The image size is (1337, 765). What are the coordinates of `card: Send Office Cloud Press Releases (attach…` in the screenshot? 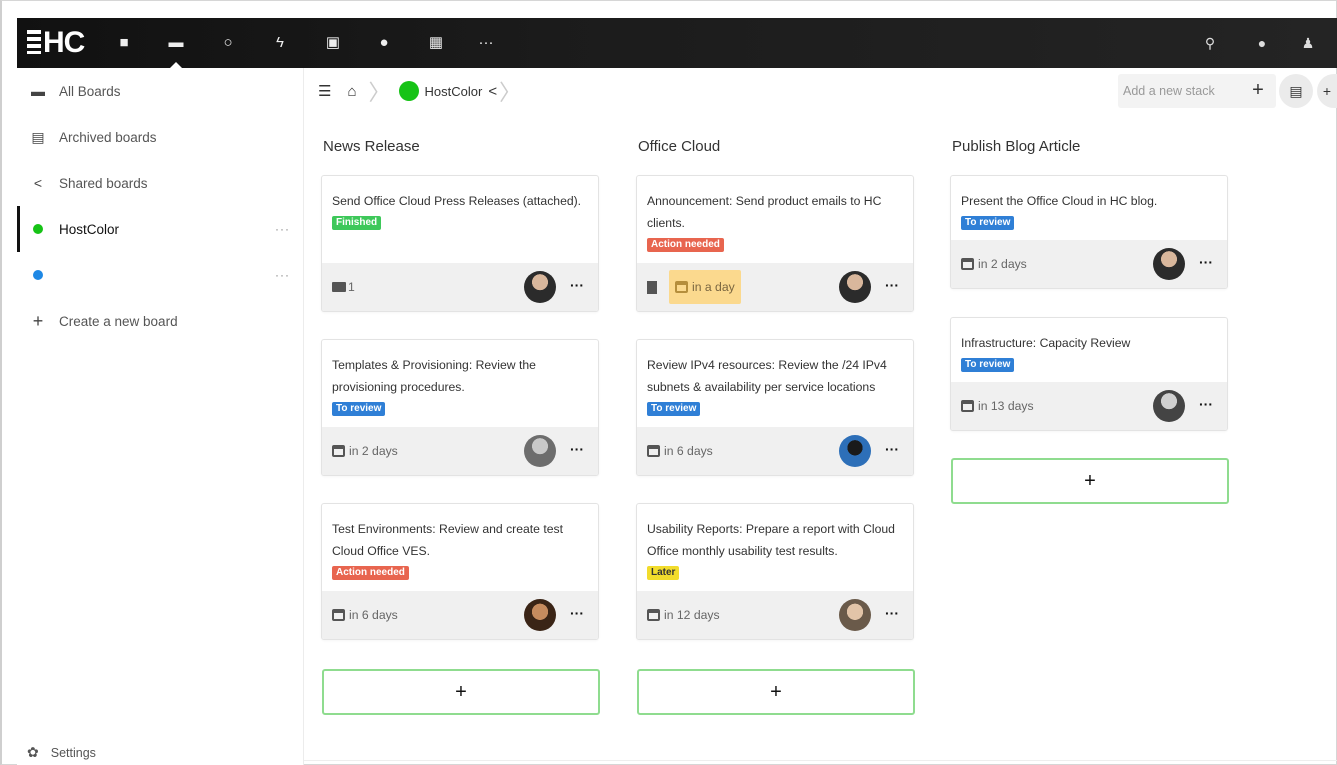 It's located at (460, 243).